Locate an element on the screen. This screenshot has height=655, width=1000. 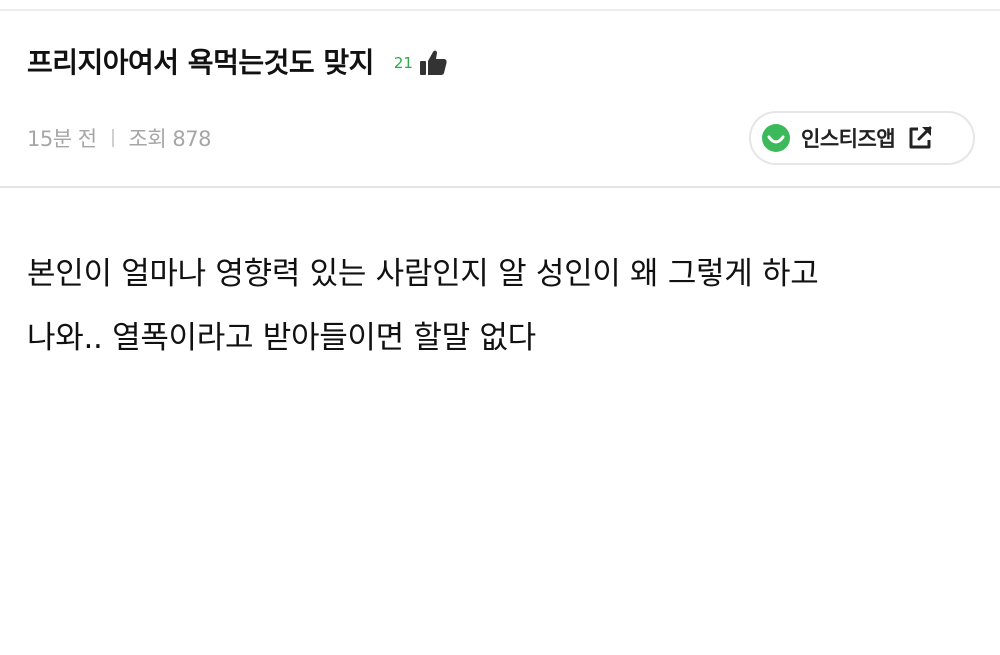
meta-divider is located at coordinates (112, 138).